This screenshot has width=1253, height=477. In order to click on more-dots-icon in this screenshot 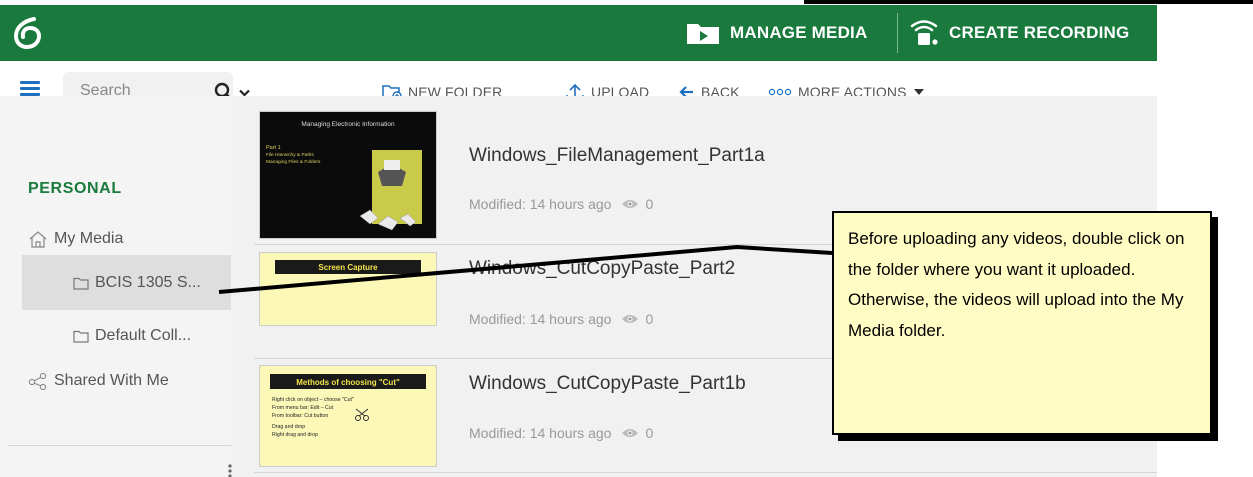, I will do `click(780, 92)`.